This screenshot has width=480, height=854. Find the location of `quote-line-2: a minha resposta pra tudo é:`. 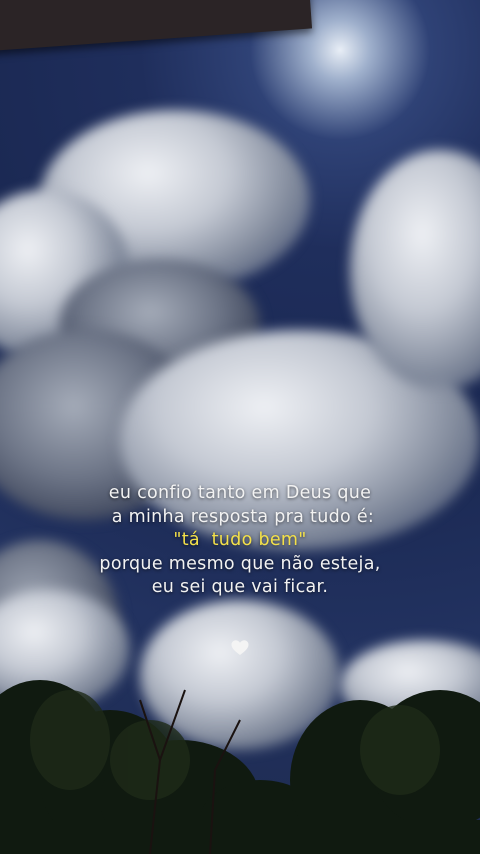

quote-line-2: a minha resposta pra tudo é: is located at coordinates (240, 516).